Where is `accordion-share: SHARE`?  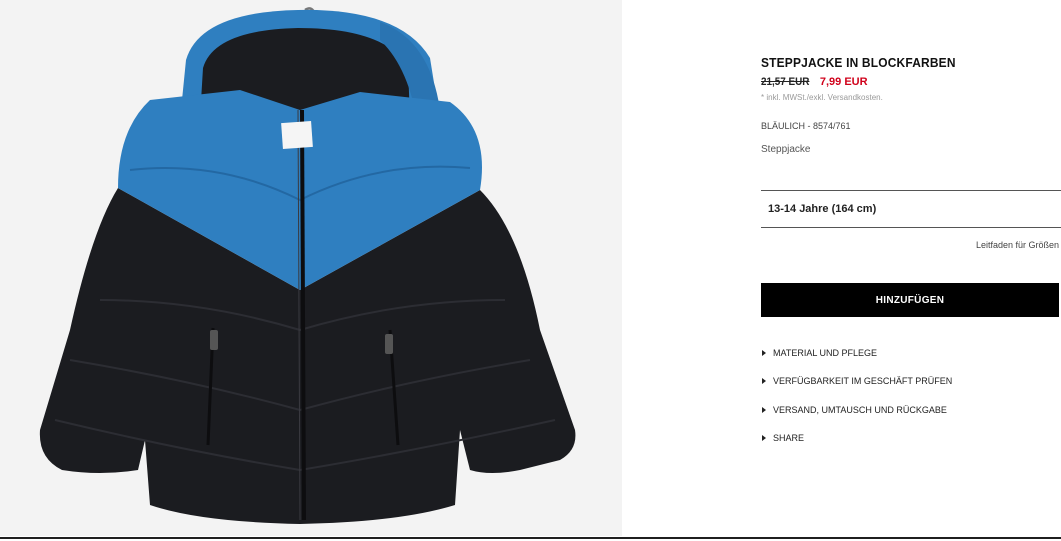 accordion-share: SHARE is located at coordinates (911, 438).